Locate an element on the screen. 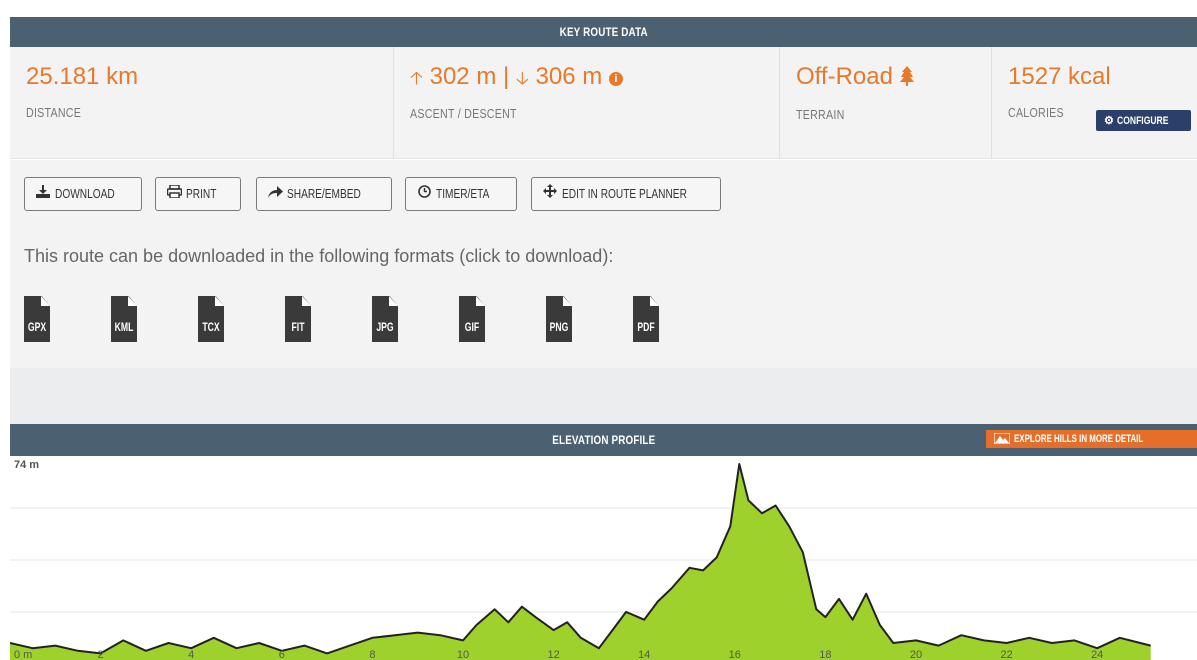  tree-icon is located at coordinates (906, 79).